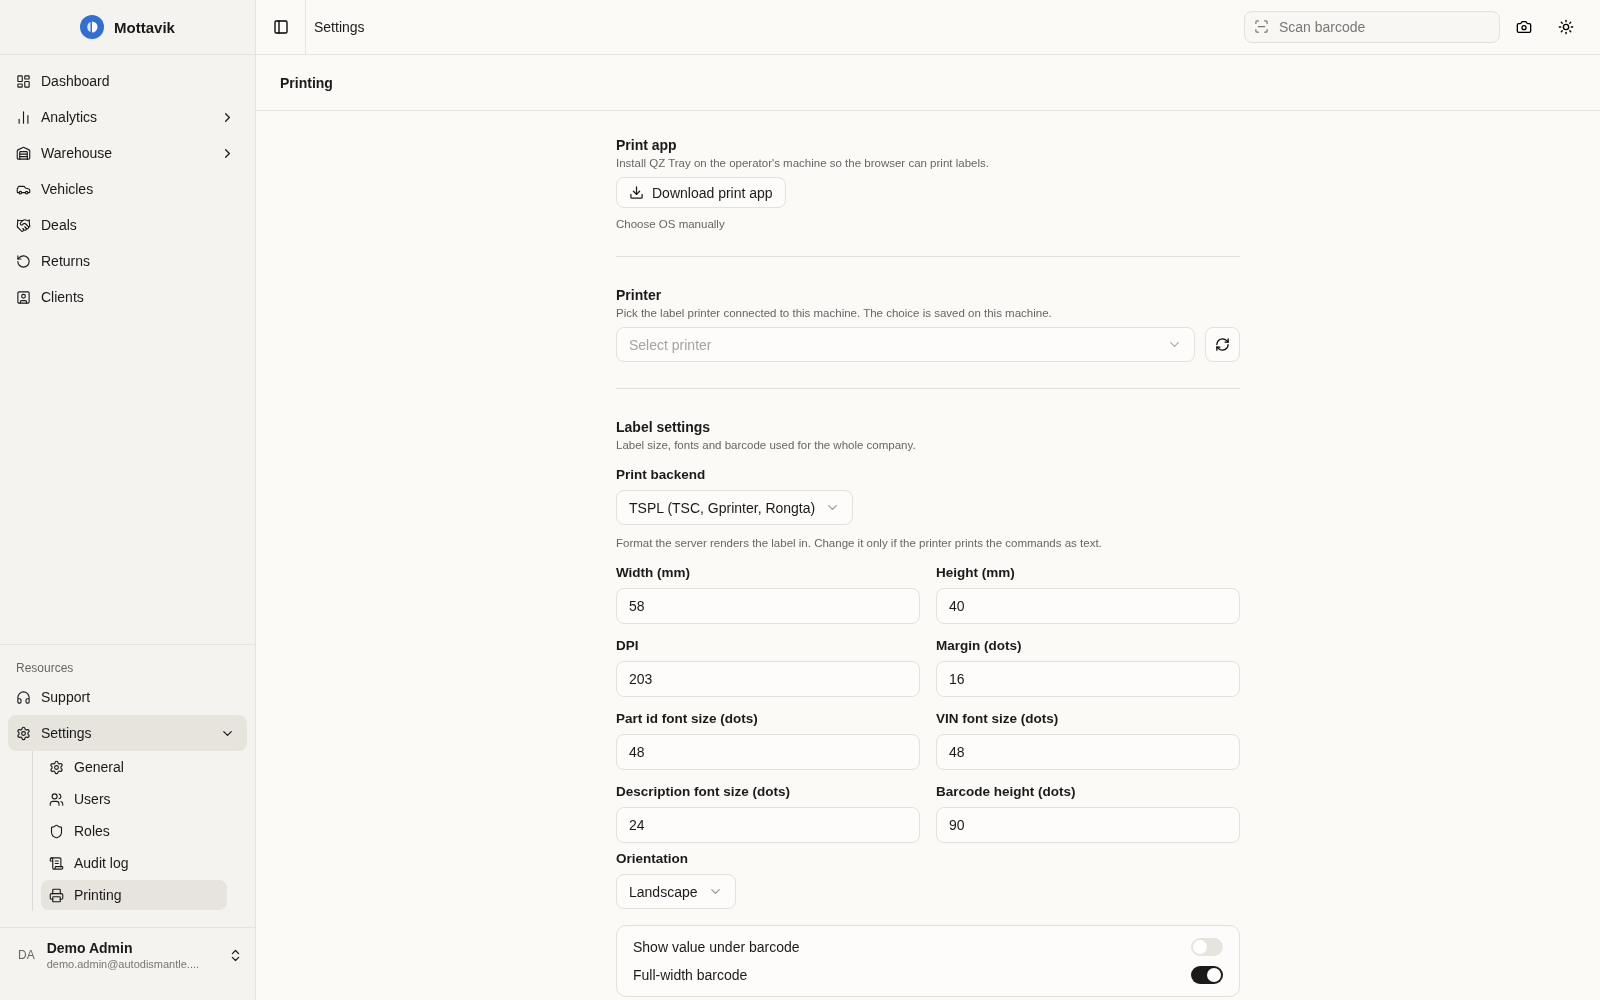 This screenshot has width=1600, height=1000. What do you see at coordinates (670, 224) in the screenshot?
I see `choose-os-link: Choose OS manually` at bounding box center [670, 224].